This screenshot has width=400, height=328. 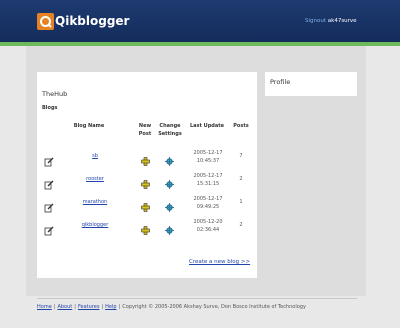 I want to click on update-time: 15:31:15, so click(x=208, y=184).